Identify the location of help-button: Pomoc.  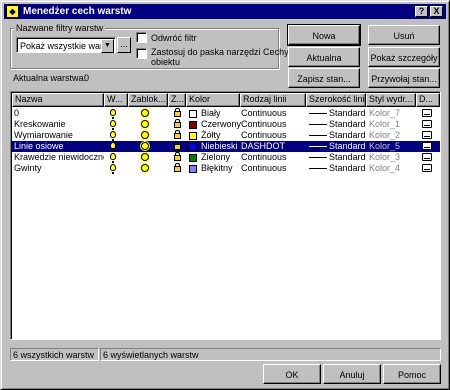
(412, 374).